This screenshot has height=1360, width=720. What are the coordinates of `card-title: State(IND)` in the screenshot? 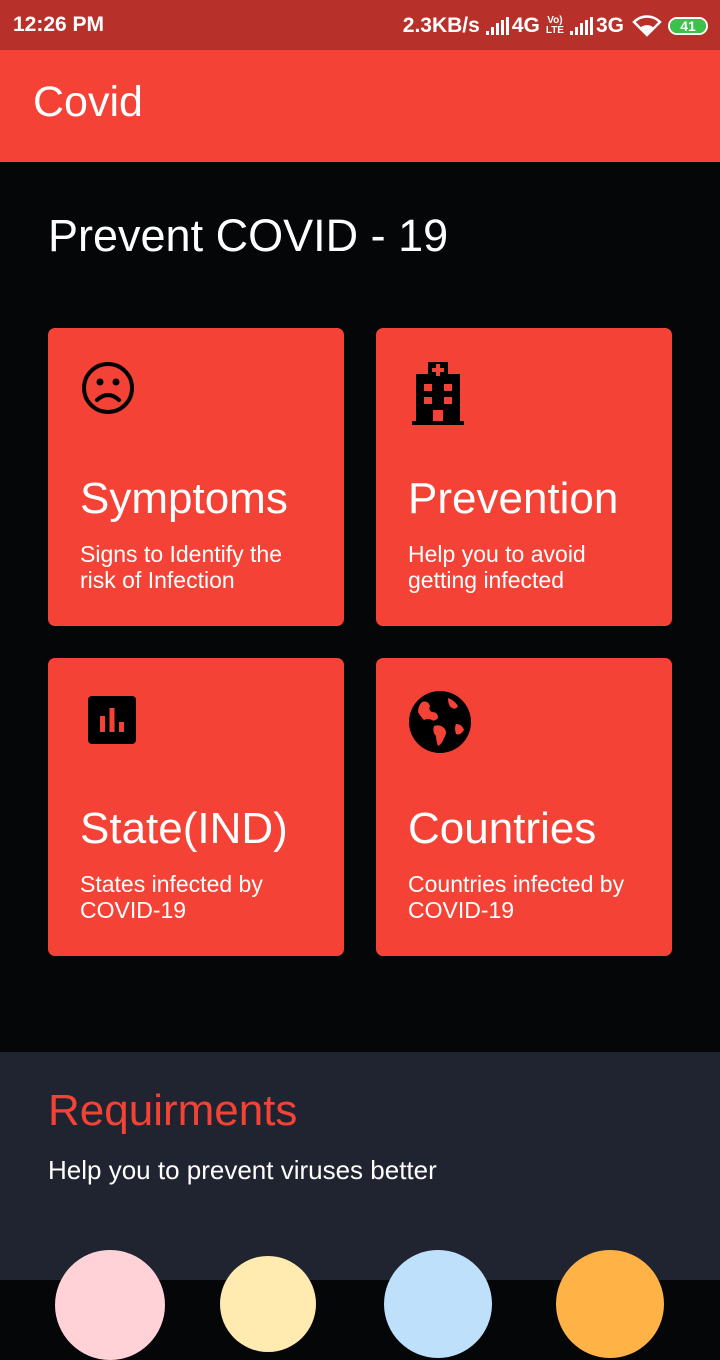 It's located at (184, 828).